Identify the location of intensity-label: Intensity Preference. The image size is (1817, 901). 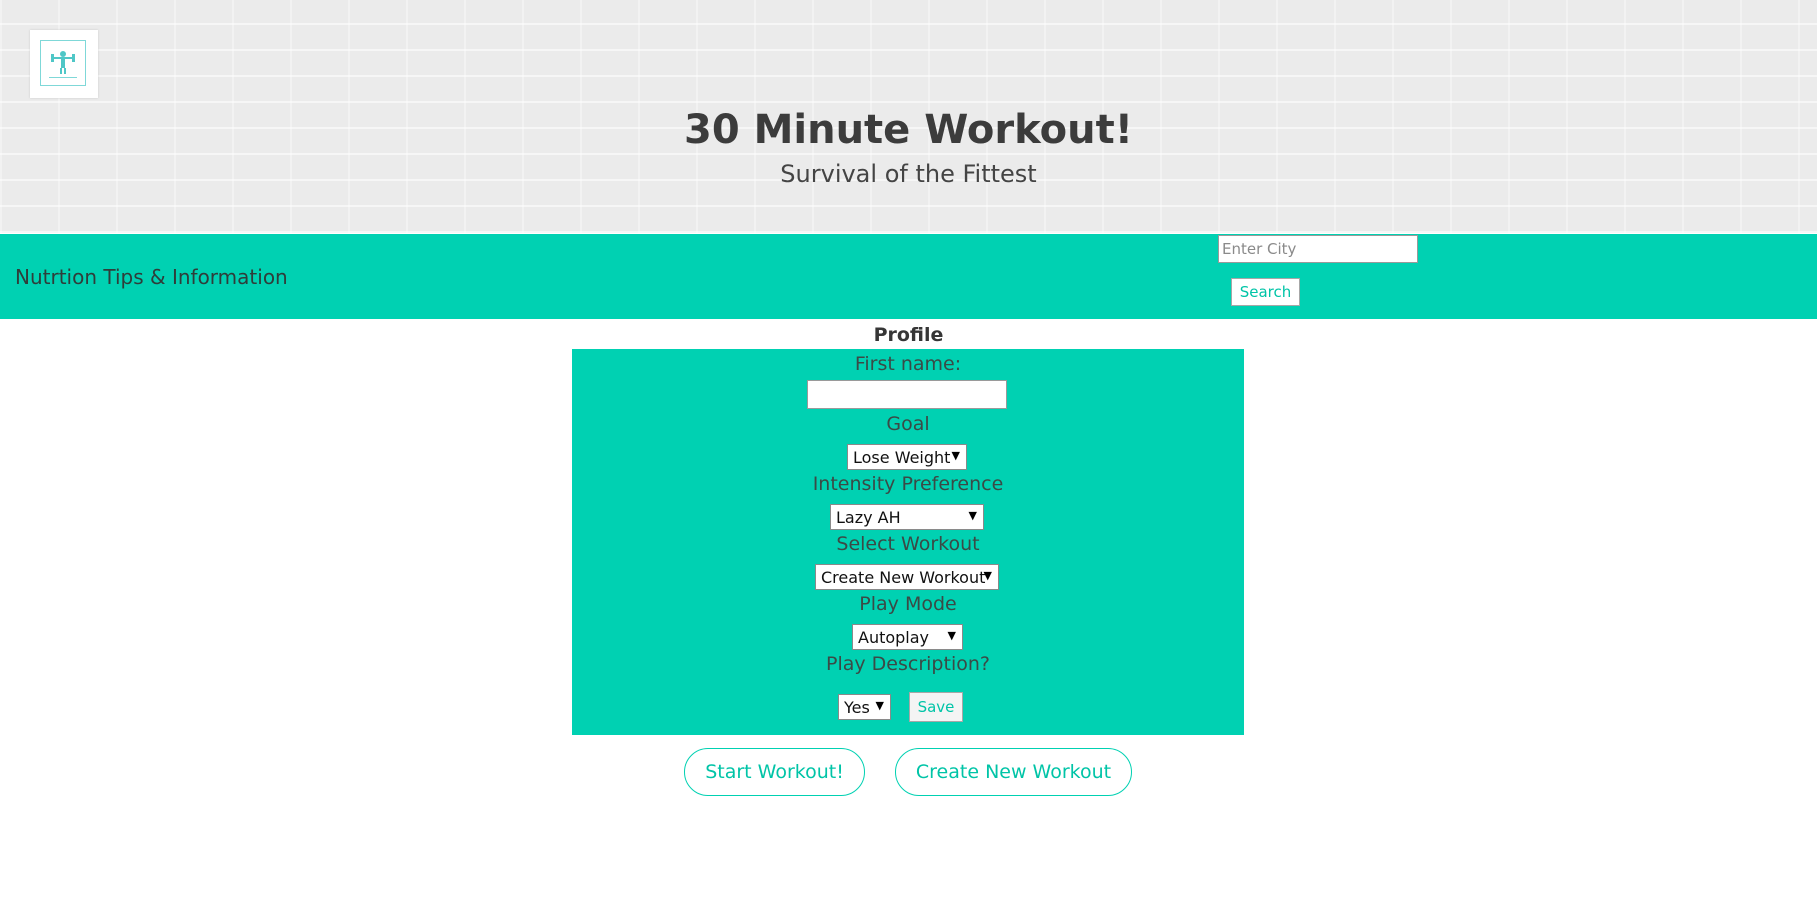
(908, 484).